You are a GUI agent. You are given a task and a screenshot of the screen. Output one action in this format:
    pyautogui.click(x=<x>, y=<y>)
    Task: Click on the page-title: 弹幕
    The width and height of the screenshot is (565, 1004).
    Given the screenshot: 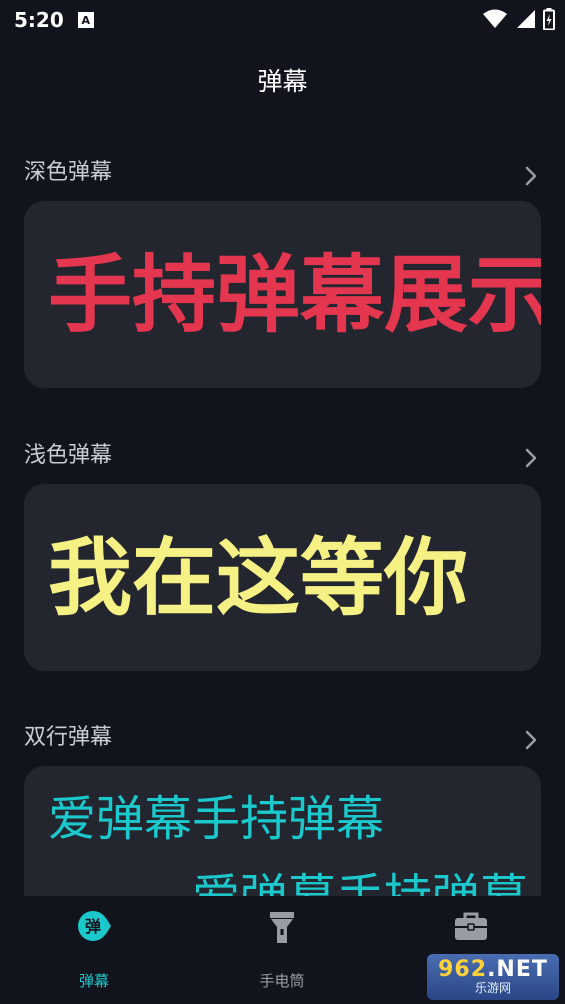 What is the action you would take?
    pyautogui.click(x=282, y=81)
    